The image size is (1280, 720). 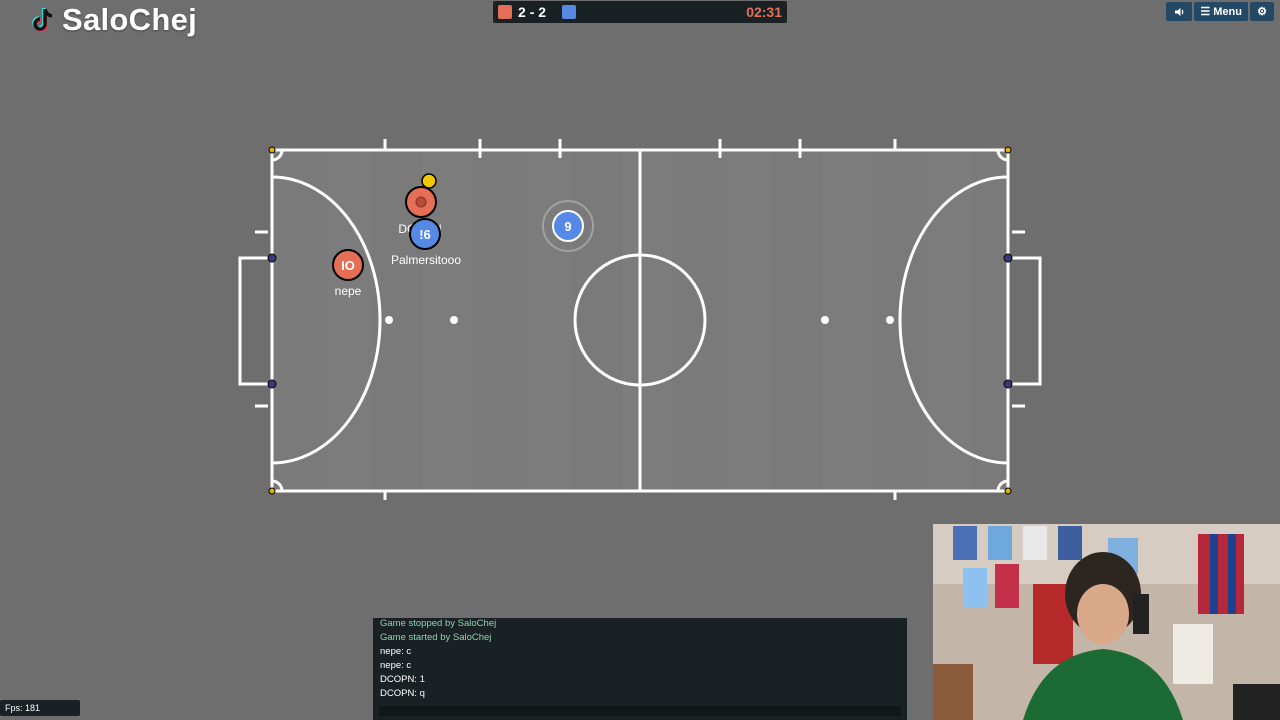 What do you see at coordinates (640, 711) in the screenshot?
I see `chat-input` at bounding box center [640, 711].